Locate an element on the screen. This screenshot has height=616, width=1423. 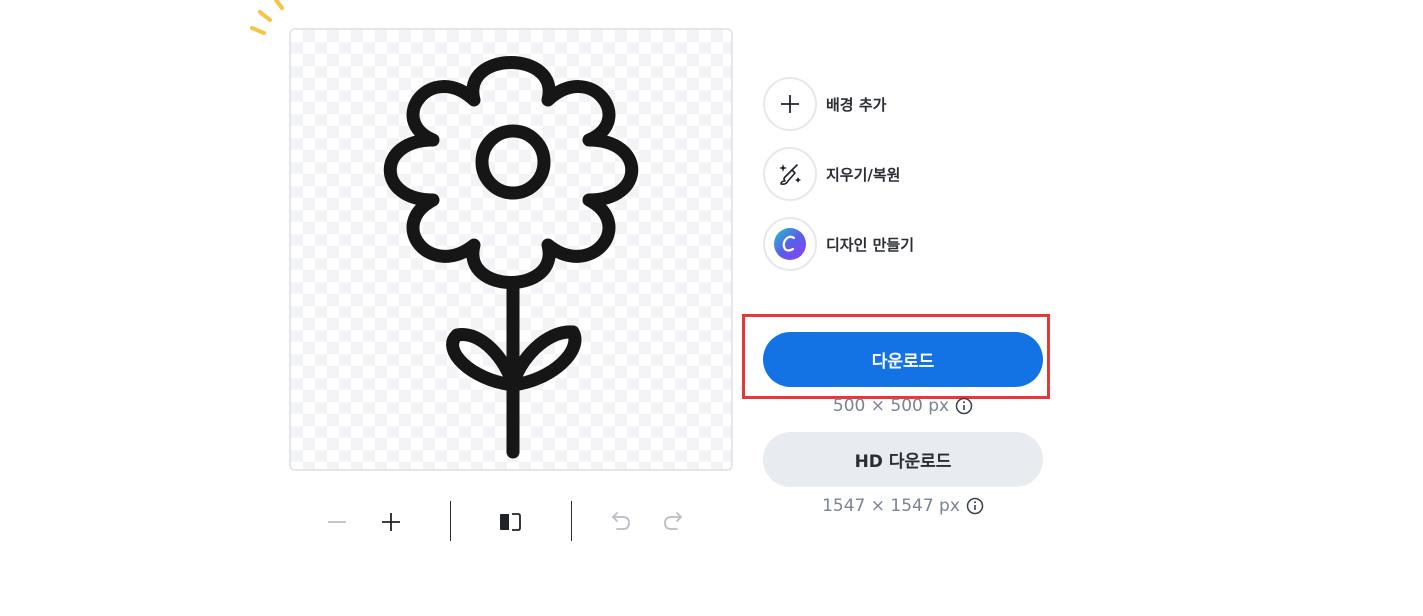
add-background-label: 배경 추가 is located at coordinates (856, 104).